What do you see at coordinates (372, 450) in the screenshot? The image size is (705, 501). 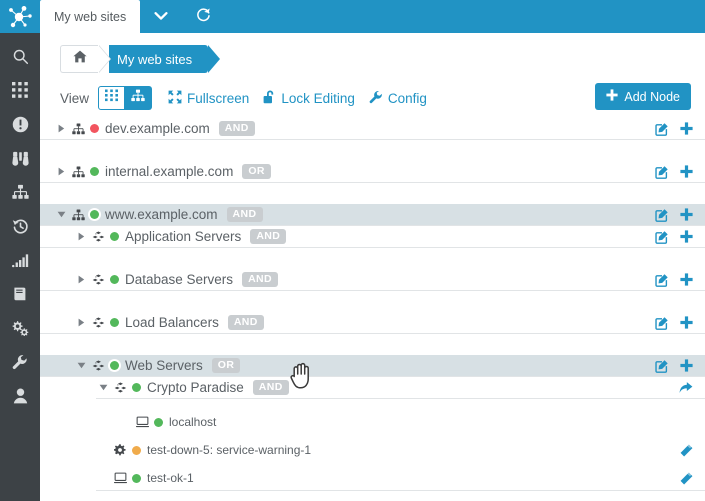 I see `tree-row: test-down-5: service-warning-1` at bounding box center [372, 450].